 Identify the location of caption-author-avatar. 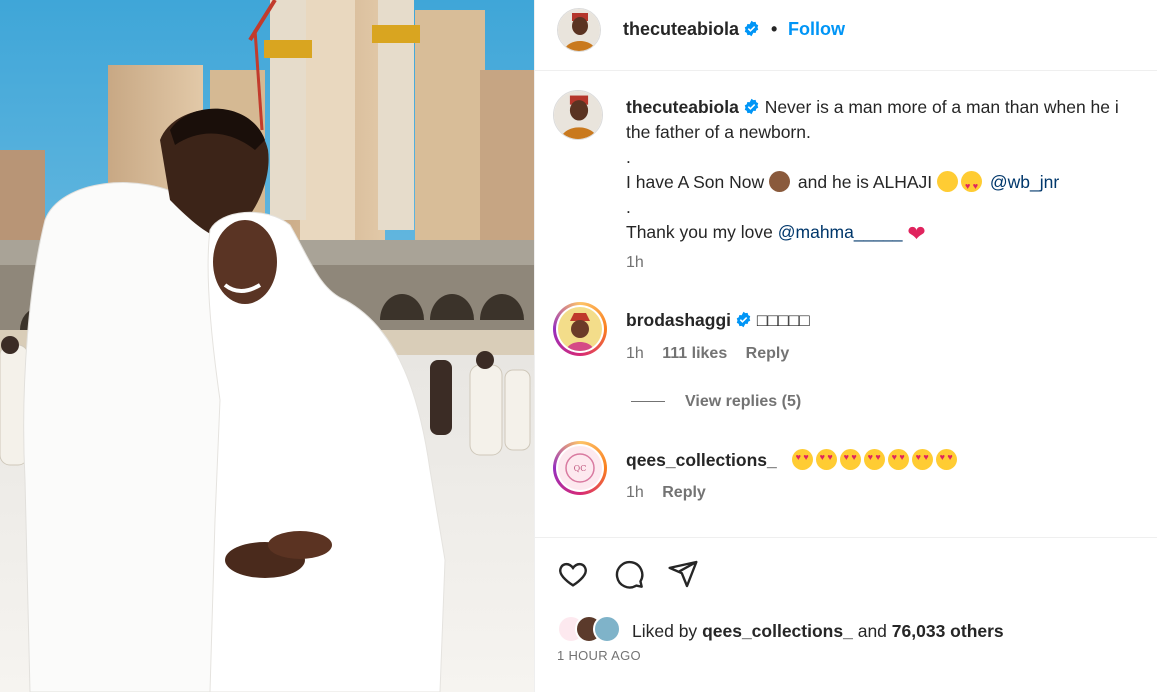
(578, 115).